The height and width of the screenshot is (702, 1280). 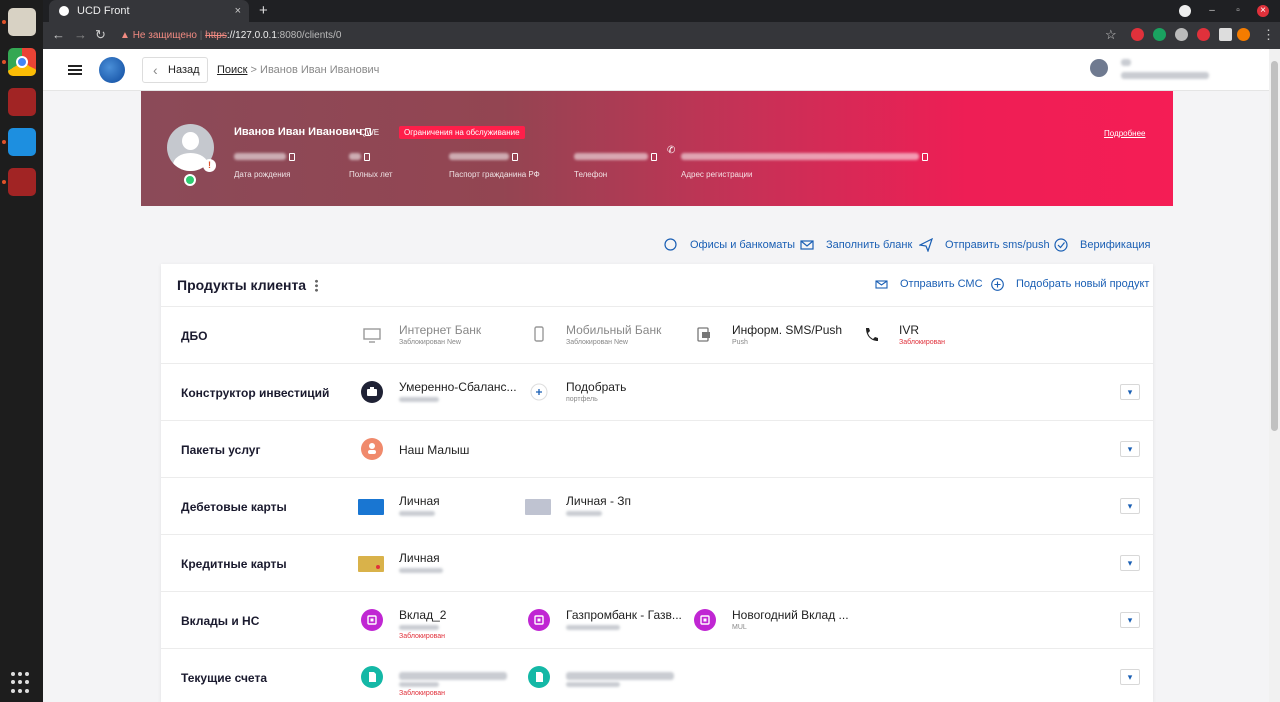 I want to click on baby-icon, so click(x=372, y=449).